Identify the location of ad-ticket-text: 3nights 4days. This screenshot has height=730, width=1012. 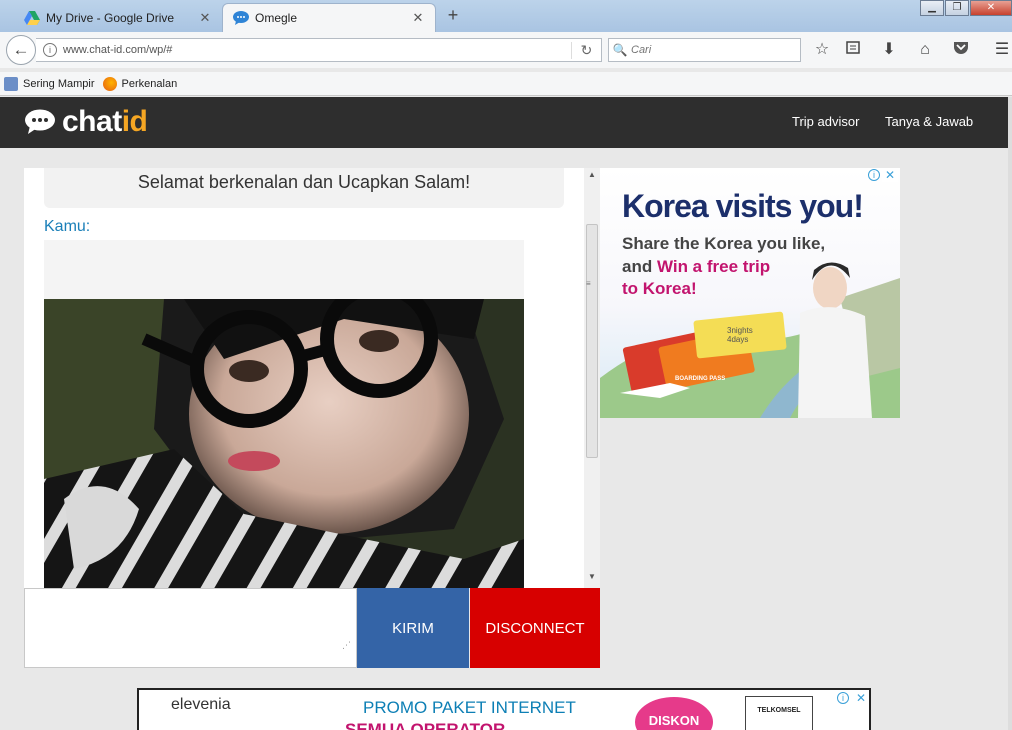
(740, 335).